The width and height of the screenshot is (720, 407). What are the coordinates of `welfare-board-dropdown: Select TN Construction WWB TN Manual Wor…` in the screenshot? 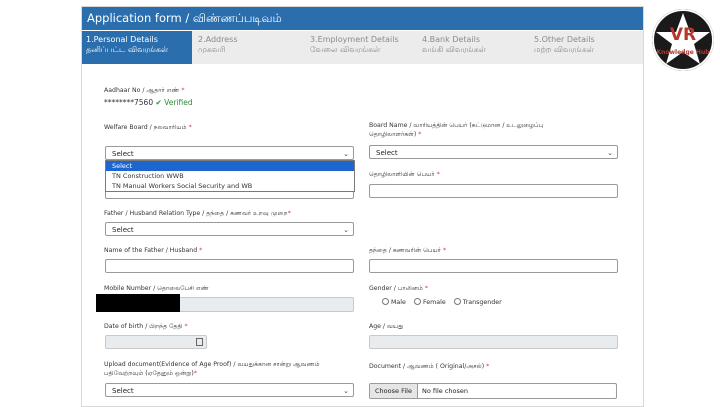 It's located at (230, 176).